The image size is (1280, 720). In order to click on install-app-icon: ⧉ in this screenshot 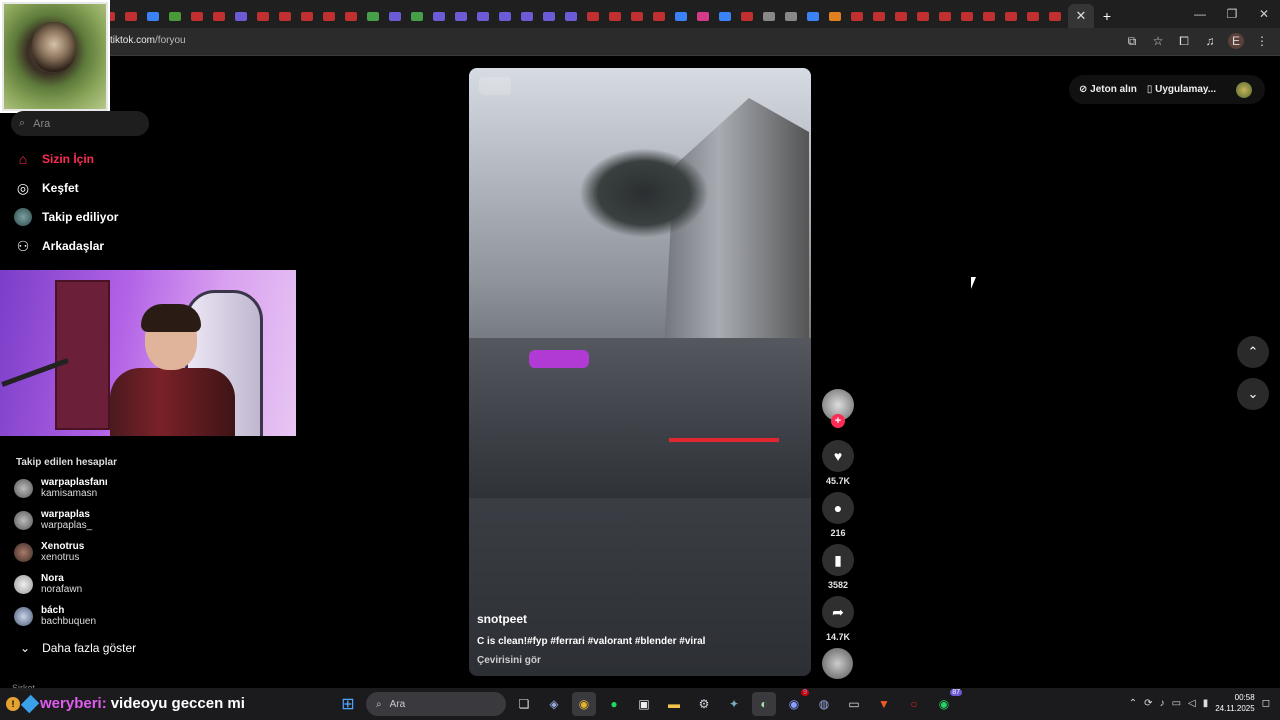, I will do `click(1132, 41)`.